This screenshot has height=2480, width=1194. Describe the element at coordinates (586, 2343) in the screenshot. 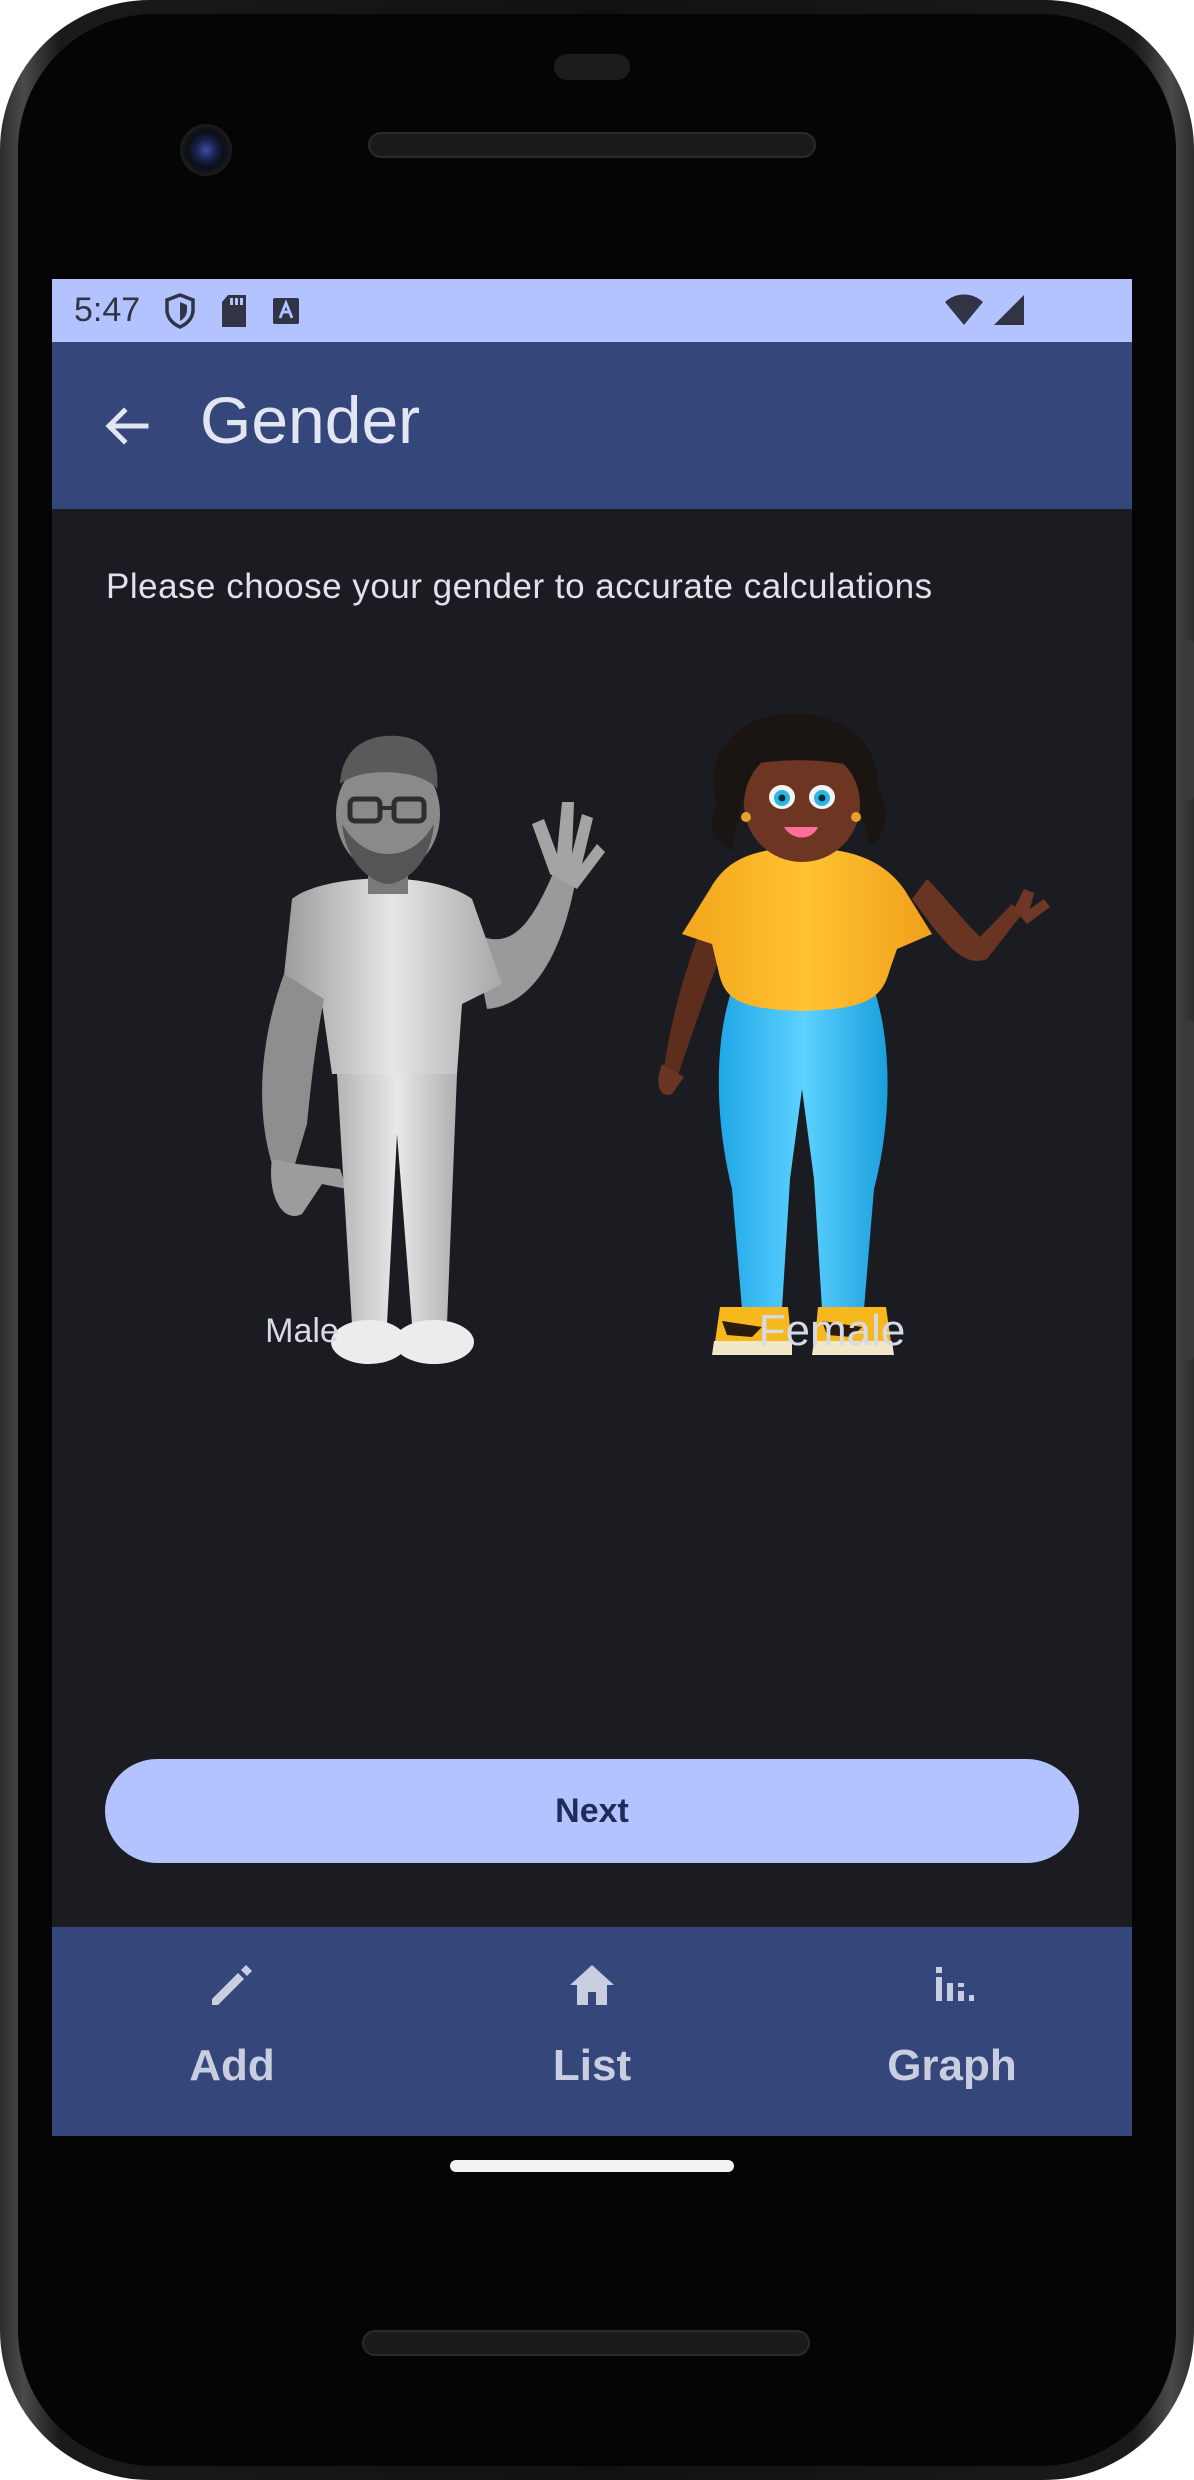

I see `bottom-speaker-grille` at that location.